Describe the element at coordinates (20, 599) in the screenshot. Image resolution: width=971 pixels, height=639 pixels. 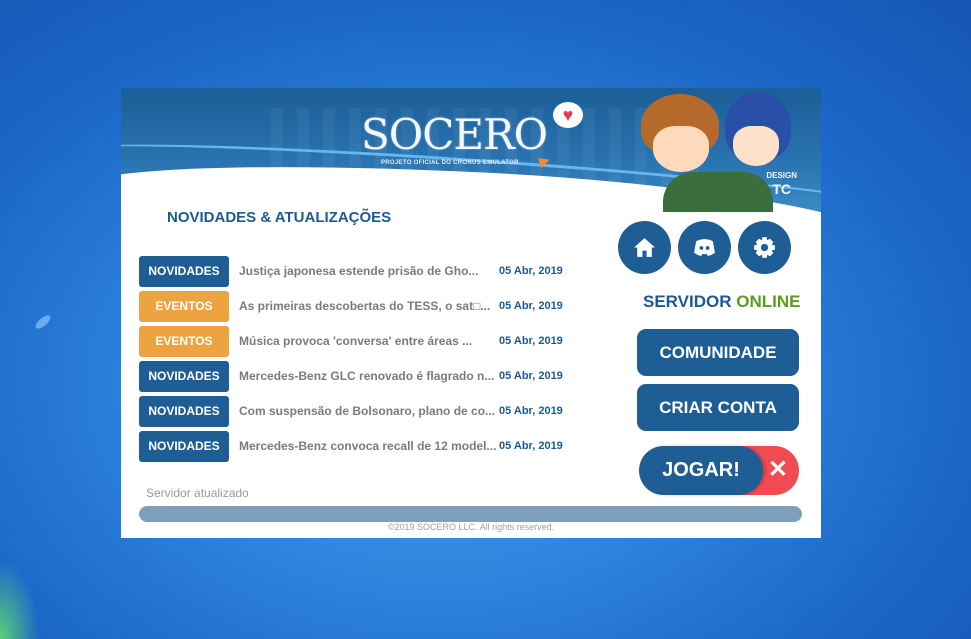
I see `wallpaper-grass` at that location.